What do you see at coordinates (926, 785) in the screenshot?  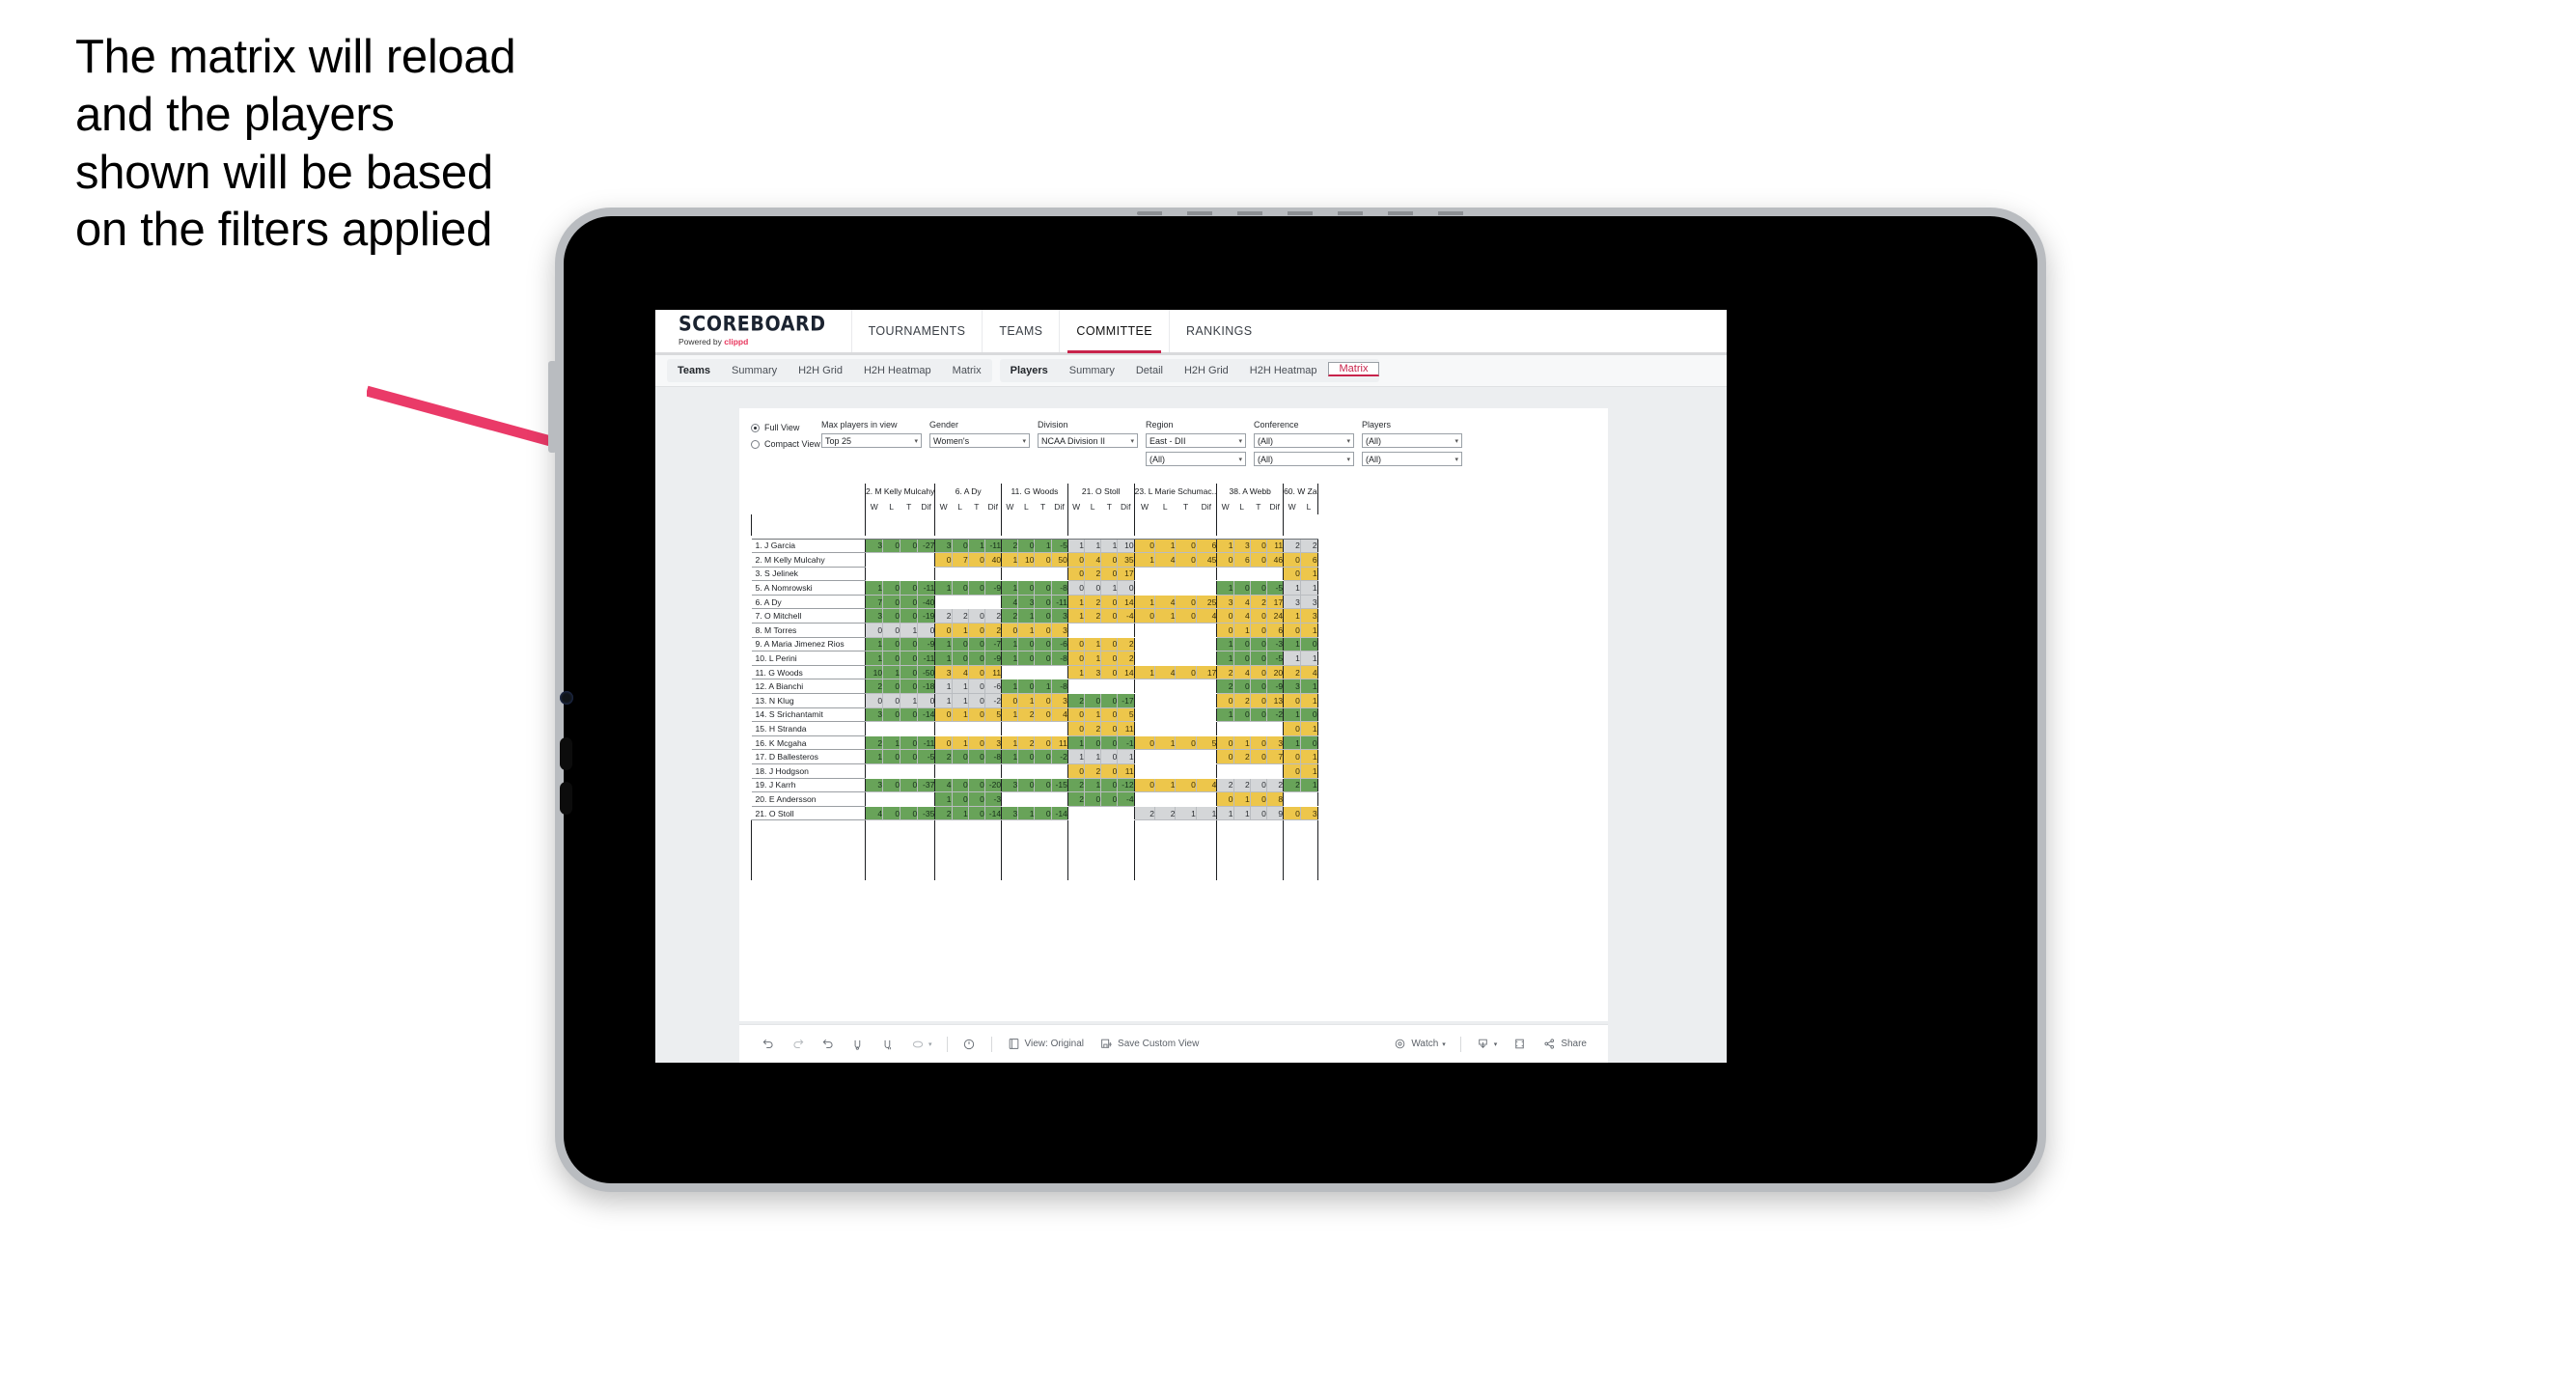 I see `matrix-cell: -37` at bounding box center [926, 785].